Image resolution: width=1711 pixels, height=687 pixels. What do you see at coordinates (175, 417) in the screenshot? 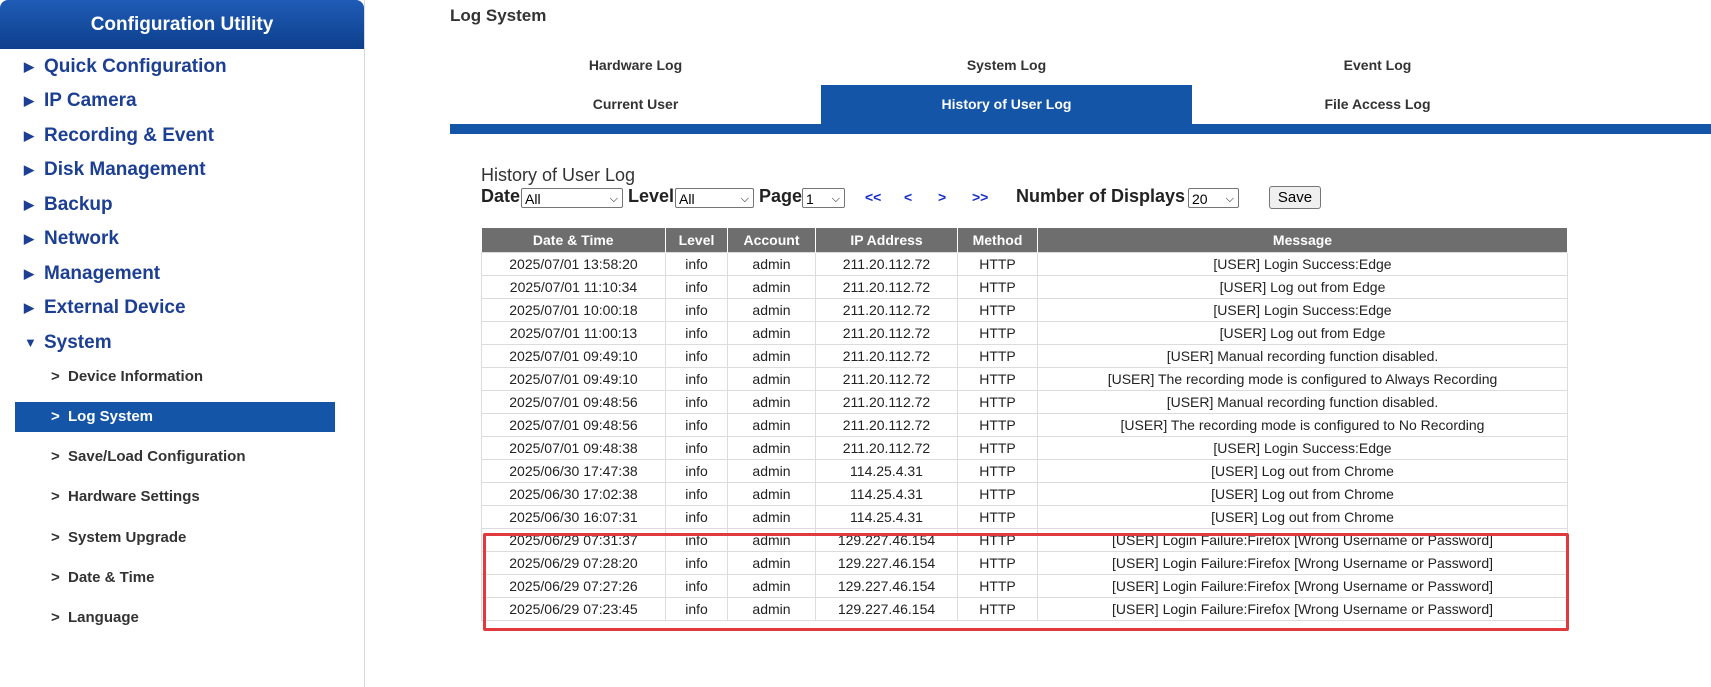
I see `sidebar-subitem: > Log System` at bounding box center [175, 417].